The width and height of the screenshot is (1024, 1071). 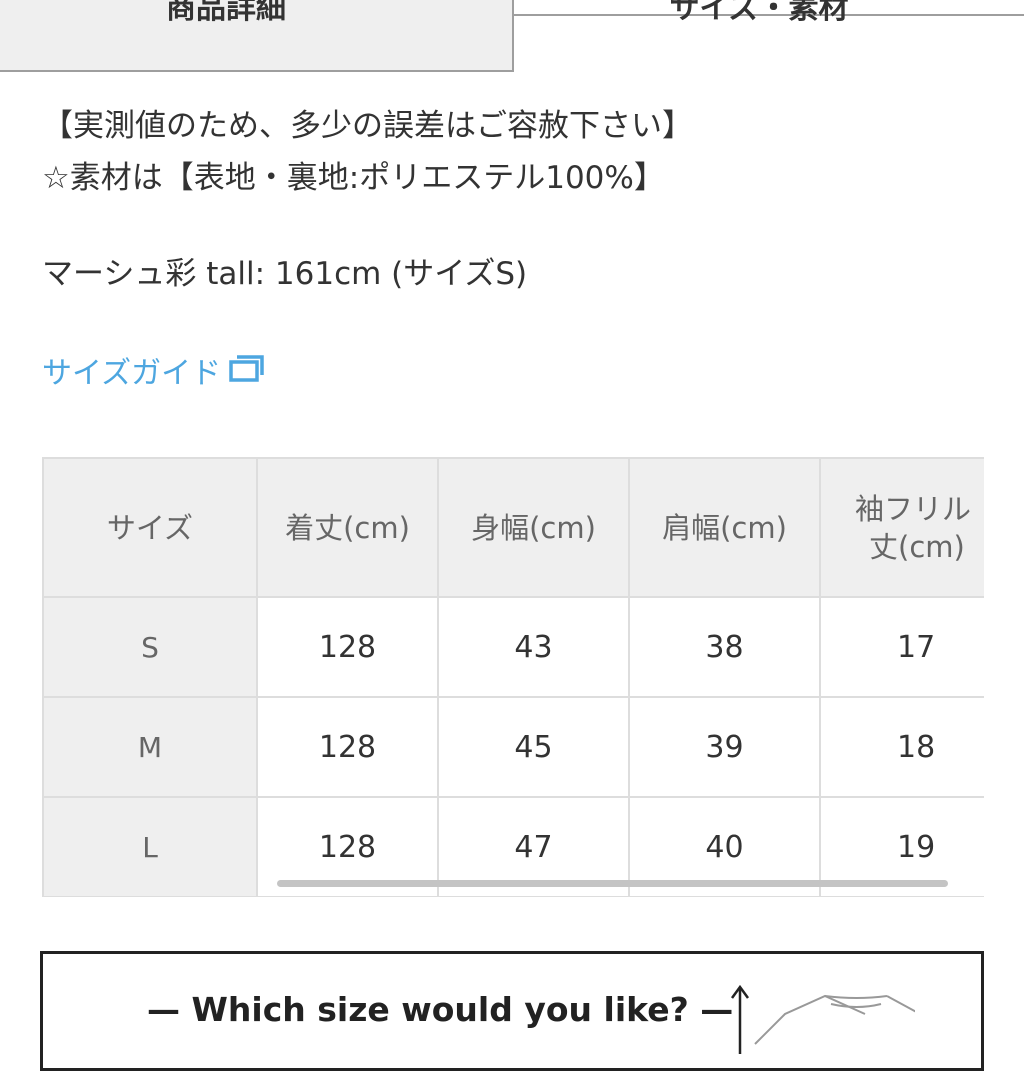 What do you see at coordinates (724, 647) in the screenshot?
I see `cell-shoulder: 38` at bounding box center [724, 647].